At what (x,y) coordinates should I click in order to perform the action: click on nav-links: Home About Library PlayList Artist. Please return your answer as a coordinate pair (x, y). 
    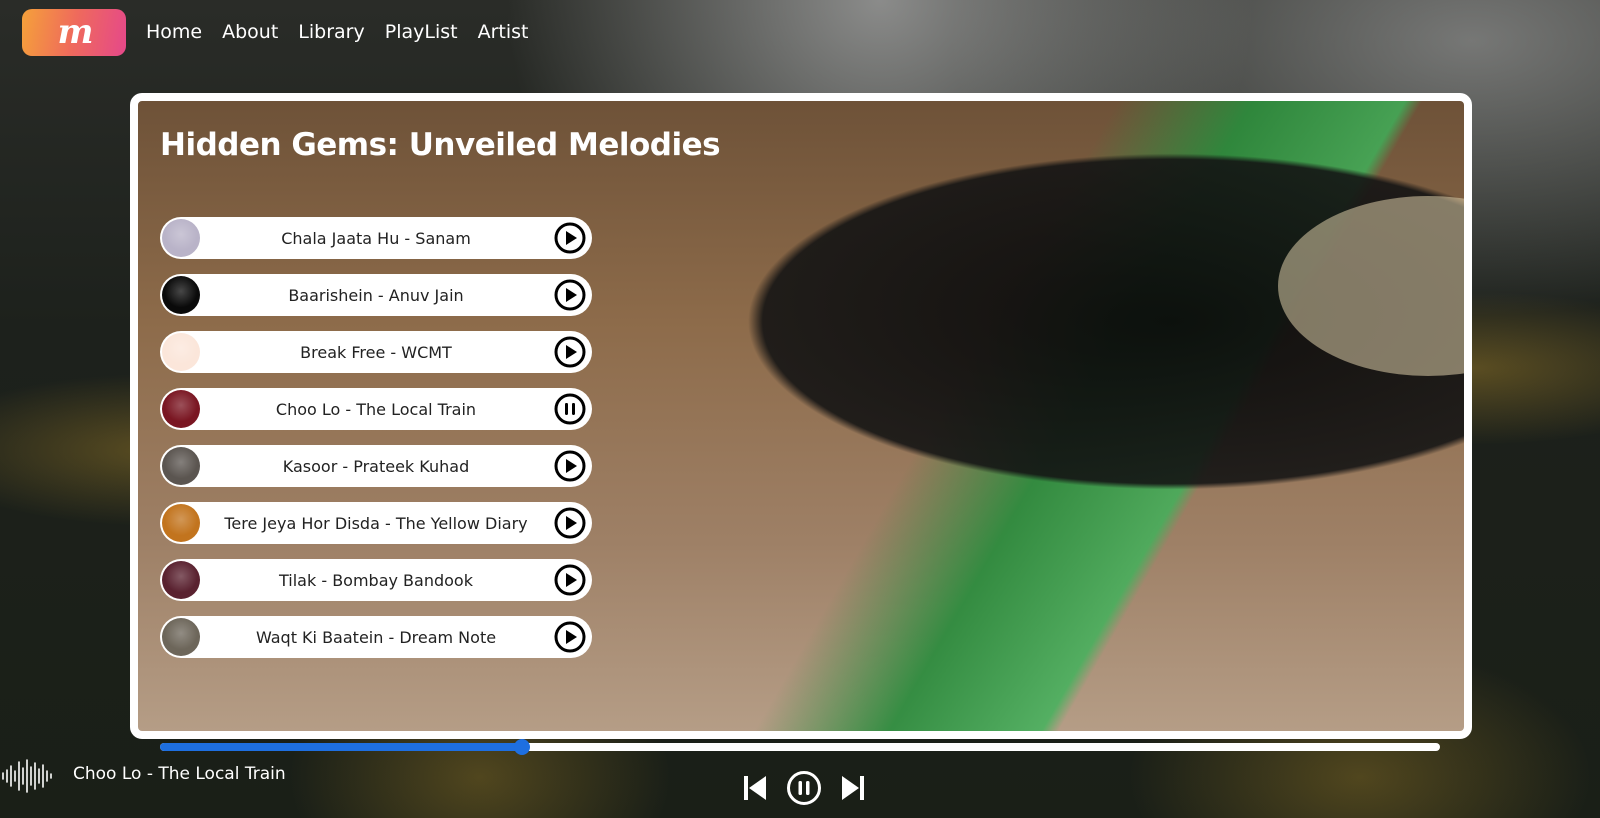
    Looking at the image, I should click on (347, 32).